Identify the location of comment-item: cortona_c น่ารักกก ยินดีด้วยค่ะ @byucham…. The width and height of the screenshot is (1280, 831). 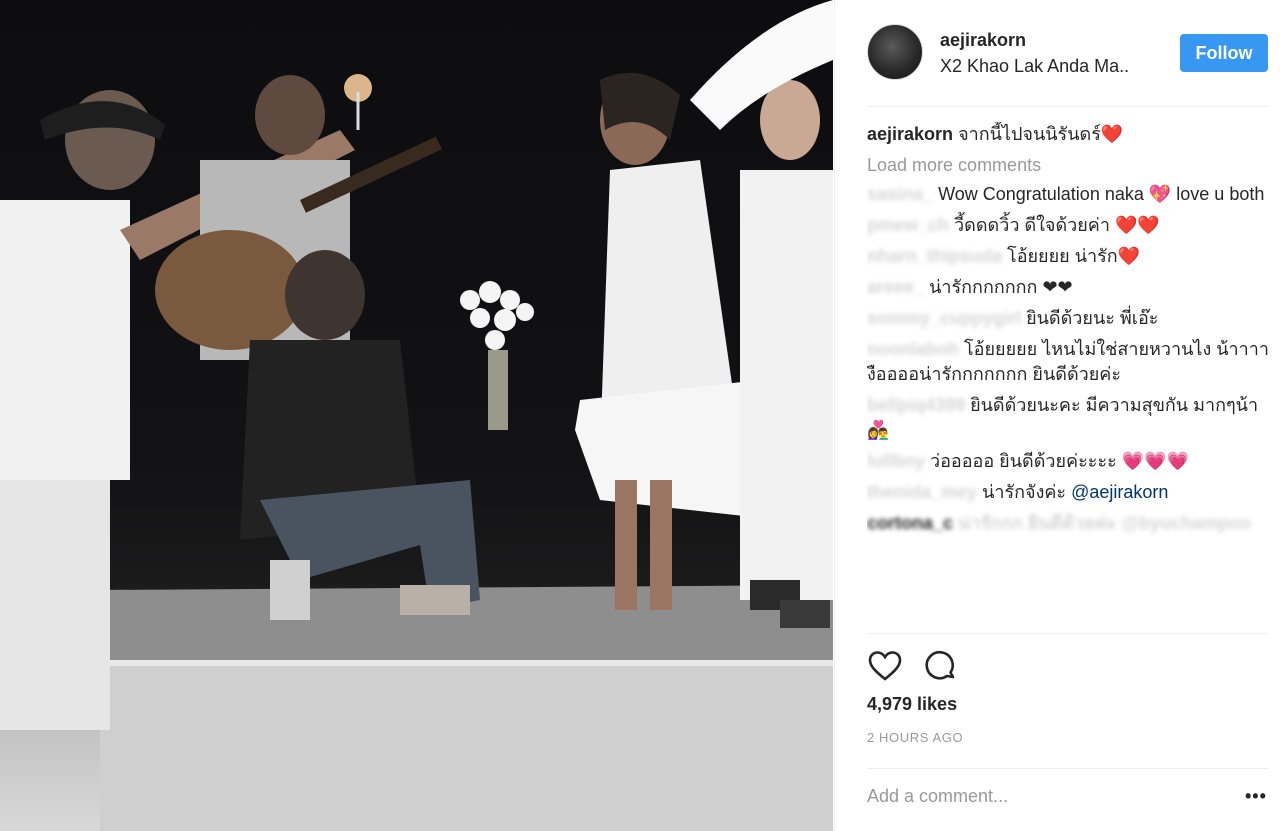
(1071, 523).